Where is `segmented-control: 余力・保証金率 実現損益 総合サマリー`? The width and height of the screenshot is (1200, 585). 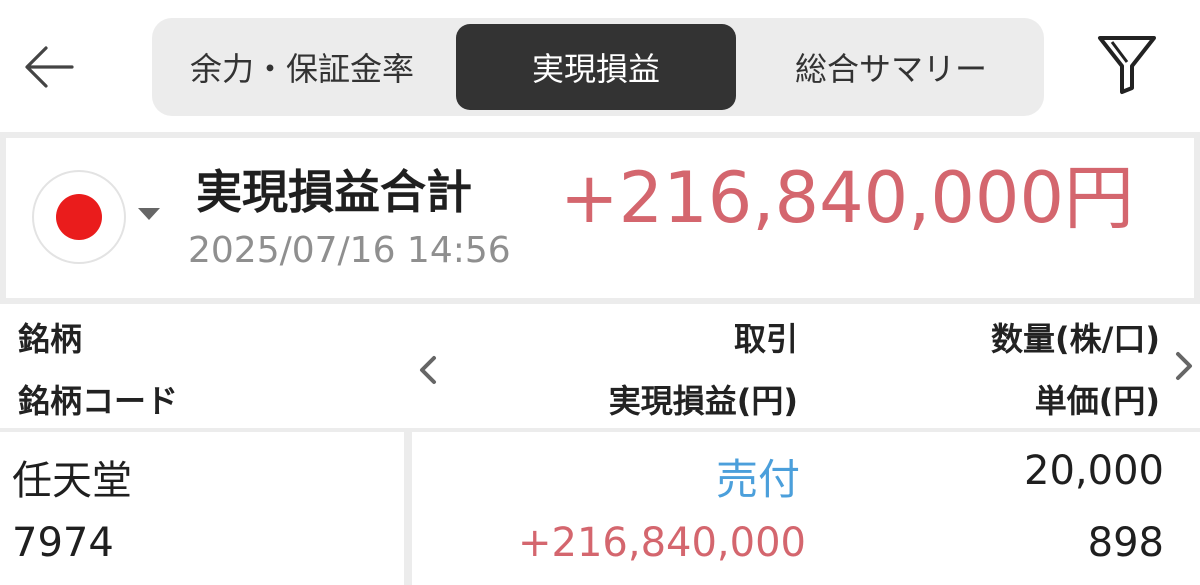
segmented-control: 余力・保証金率 実現損益 総合サマリー is located at coordinates (598, 67).